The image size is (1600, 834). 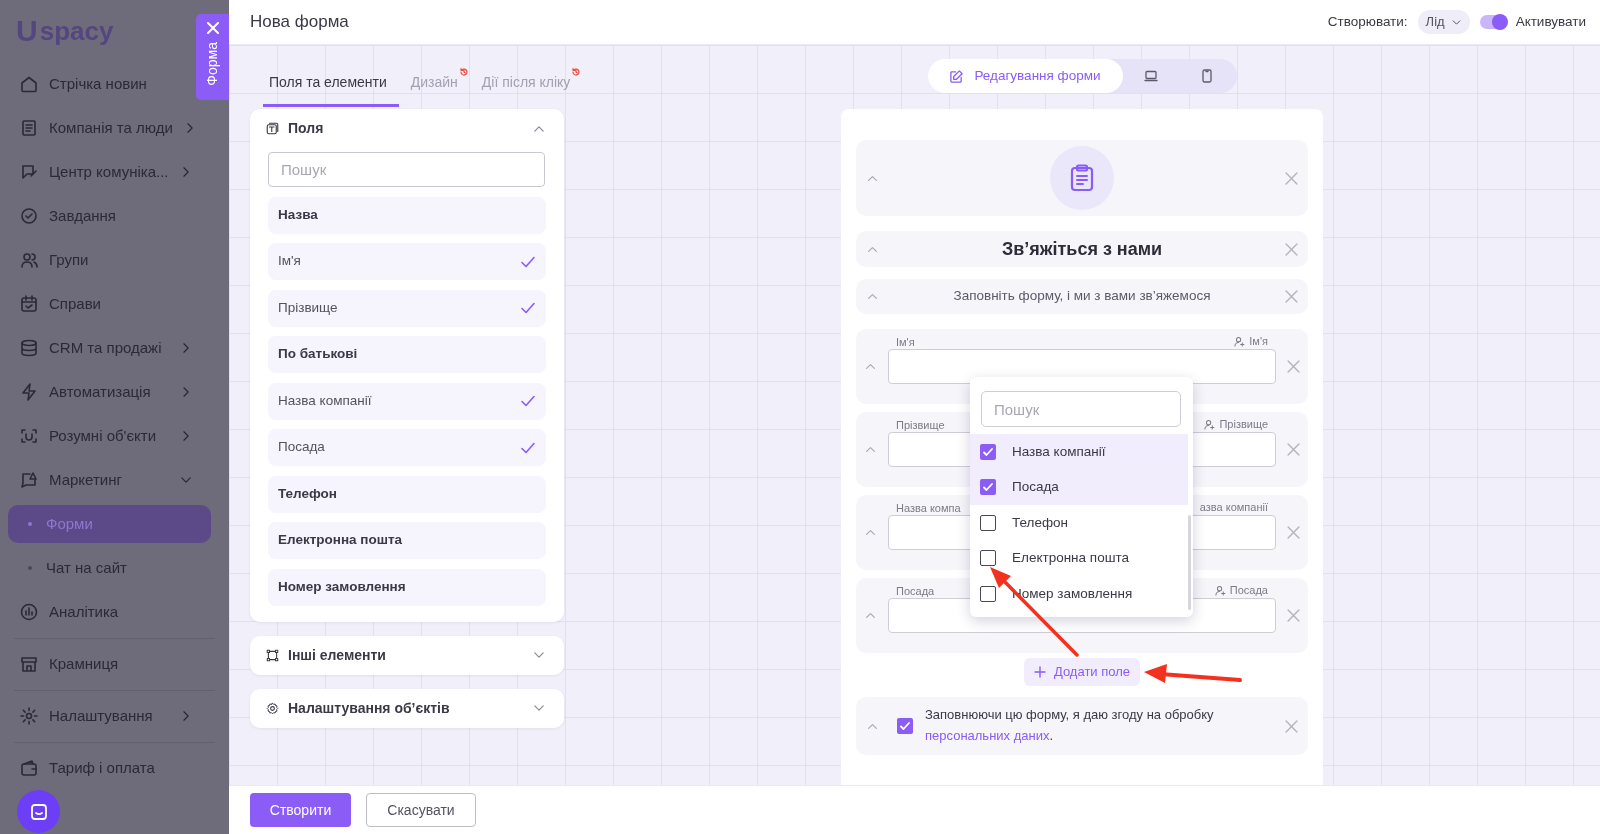 What do you see at coordinates (928, 508) in the screenshot?
I see `field-label: Назва компа` at bounding box center [928, 508].